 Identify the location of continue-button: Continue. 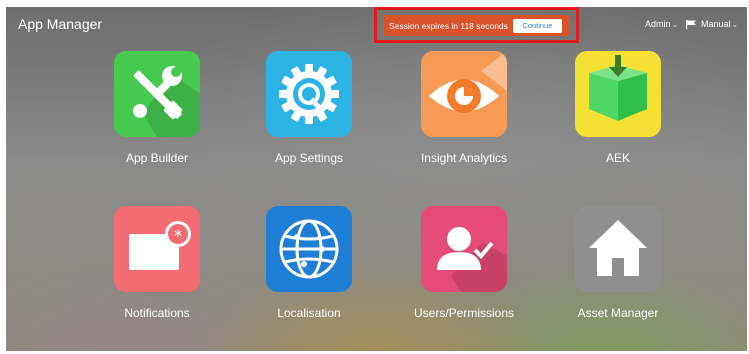
(537, 25).